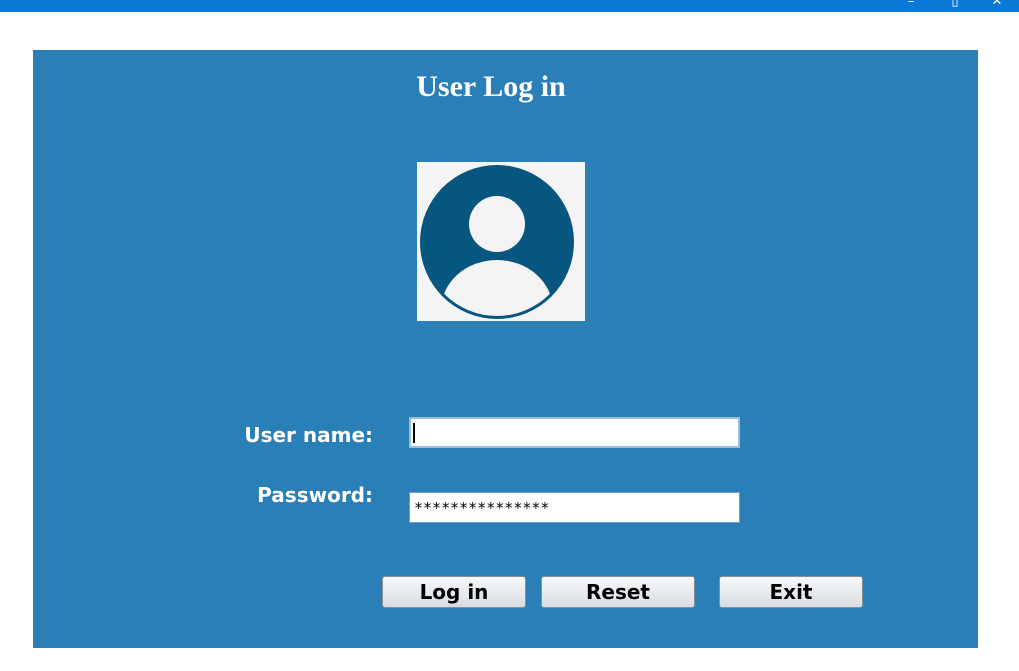 Image resolution: width=1019 pixels, height=671 pixels. What do you see at coordinates (491, 86) in the screenshot?
I see `page-title: User Log in` at bounding box center [491, 86].